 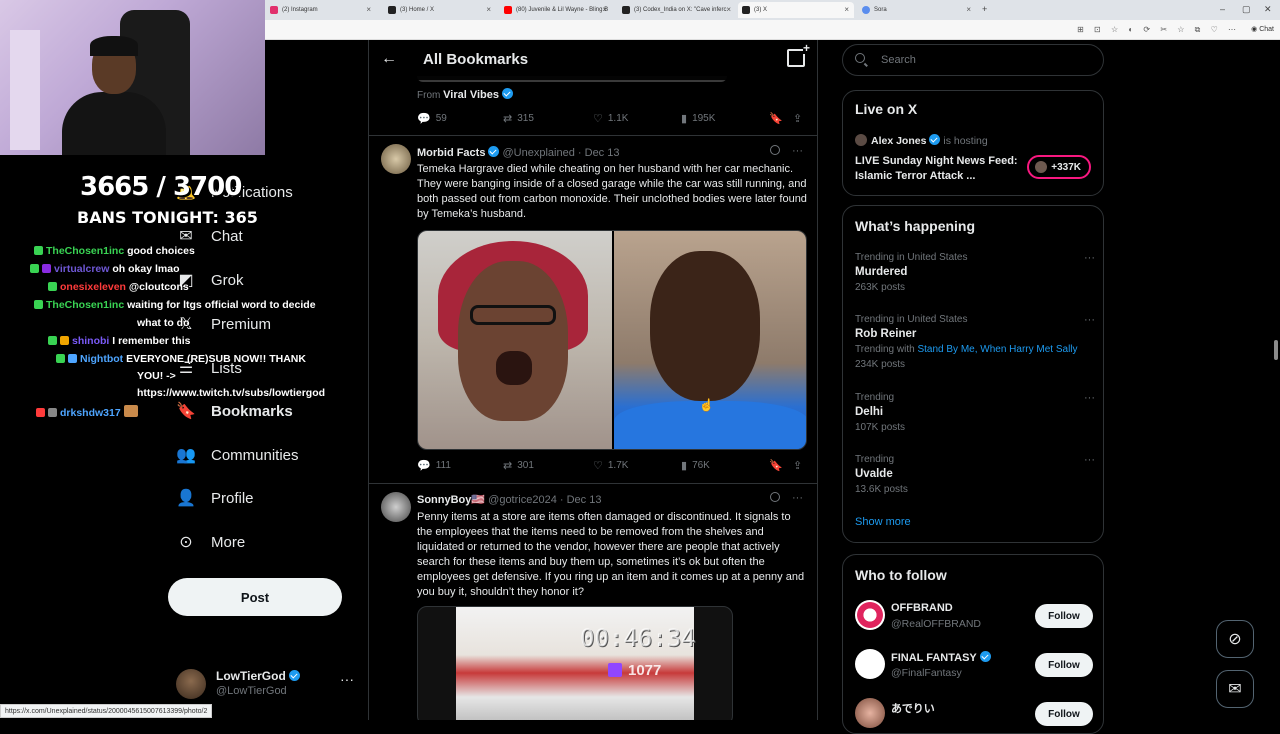 What do you see at coordinates (684, 466) in the screenshot?
I see `views-icon: ▮` at bounding box center [684, 466].